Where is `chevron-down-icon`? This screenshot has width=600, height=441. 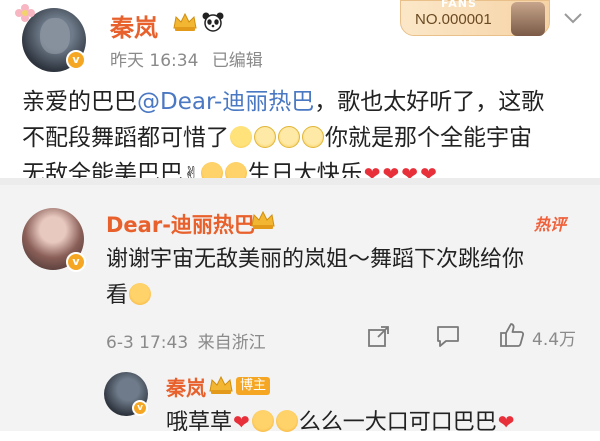 chevron-down-icon is located at coordinates (573, 18).